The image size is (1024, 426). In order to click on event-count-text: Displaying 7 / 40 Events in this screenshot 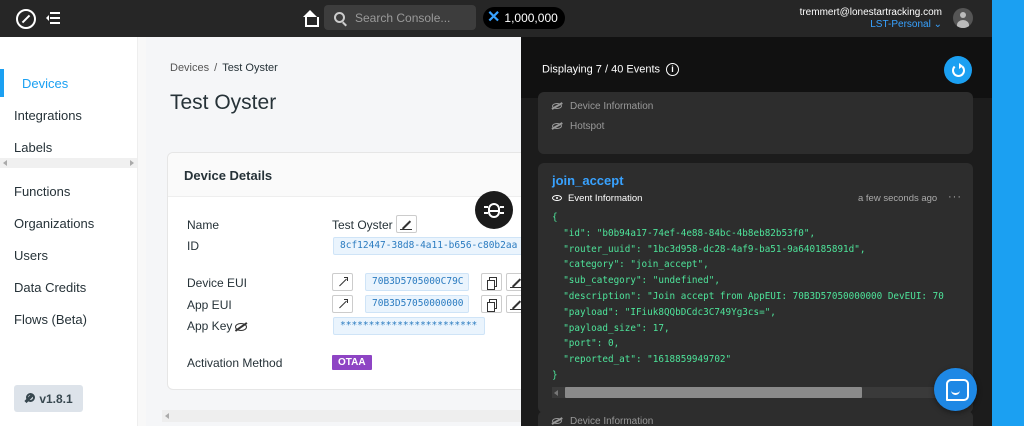, I will do `click(601, 69)`.